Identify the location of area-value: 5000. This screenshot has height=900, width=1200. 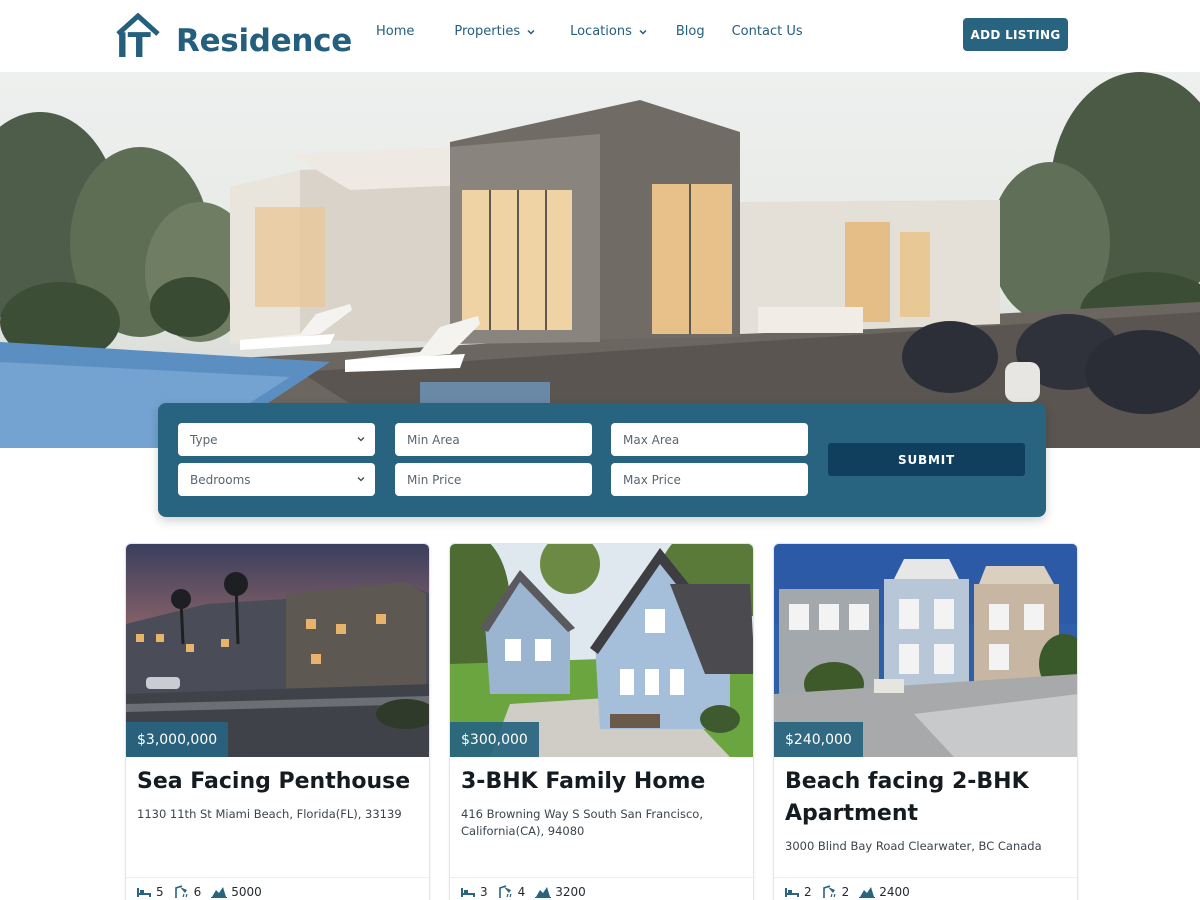
(246, 892).